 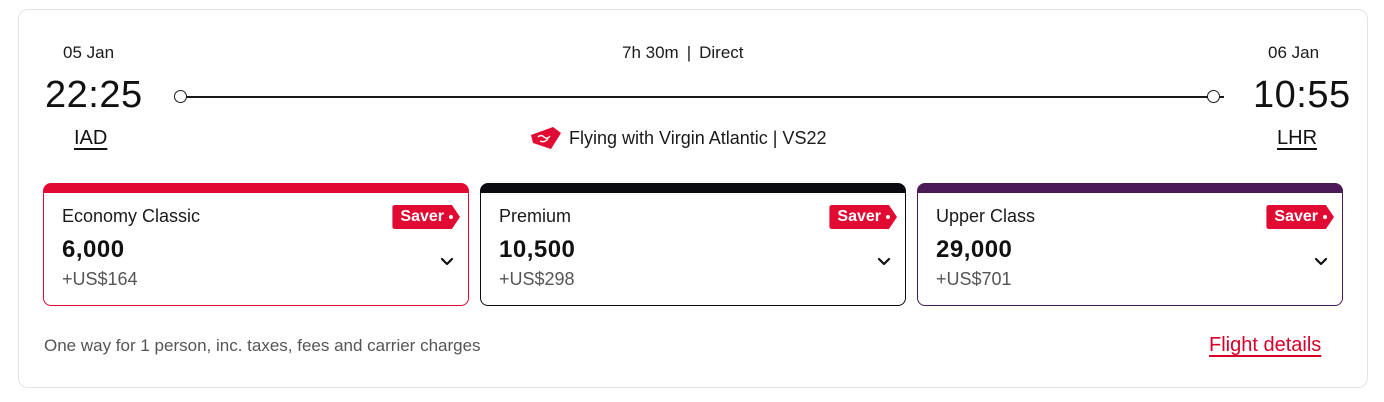 I want to click on flight-details-link: Flight details, so click(x=1265, y=345).